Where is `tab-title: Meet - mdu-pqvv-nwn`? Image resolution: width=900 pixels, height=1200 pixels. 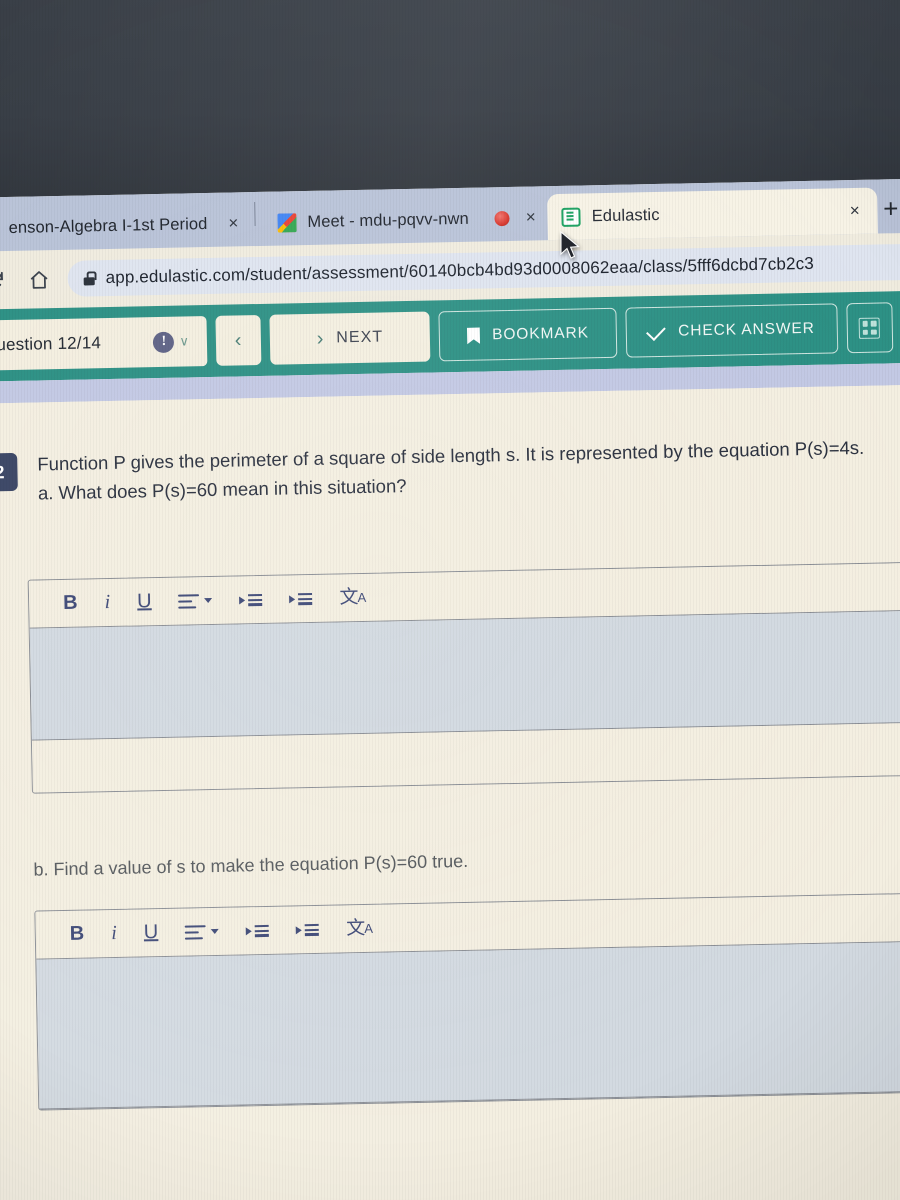 tab-title: Meet - mdu-pqvv-nwn is located at coordinates (388, 220).